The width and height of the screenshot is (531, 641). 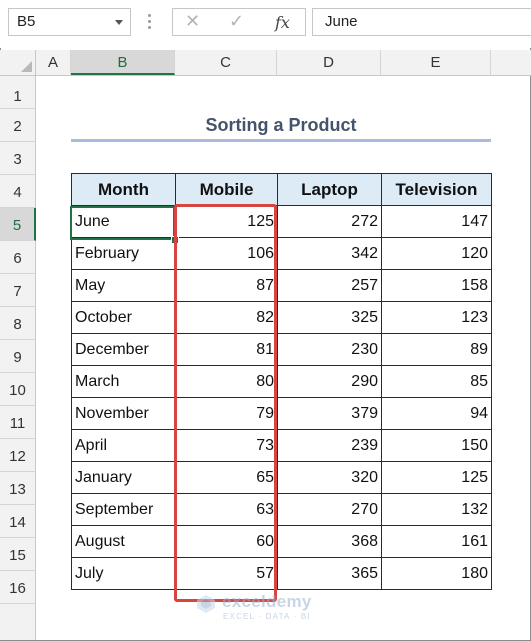 I want to click on table-row: February 106 342 120, so click(x=281, y=253).